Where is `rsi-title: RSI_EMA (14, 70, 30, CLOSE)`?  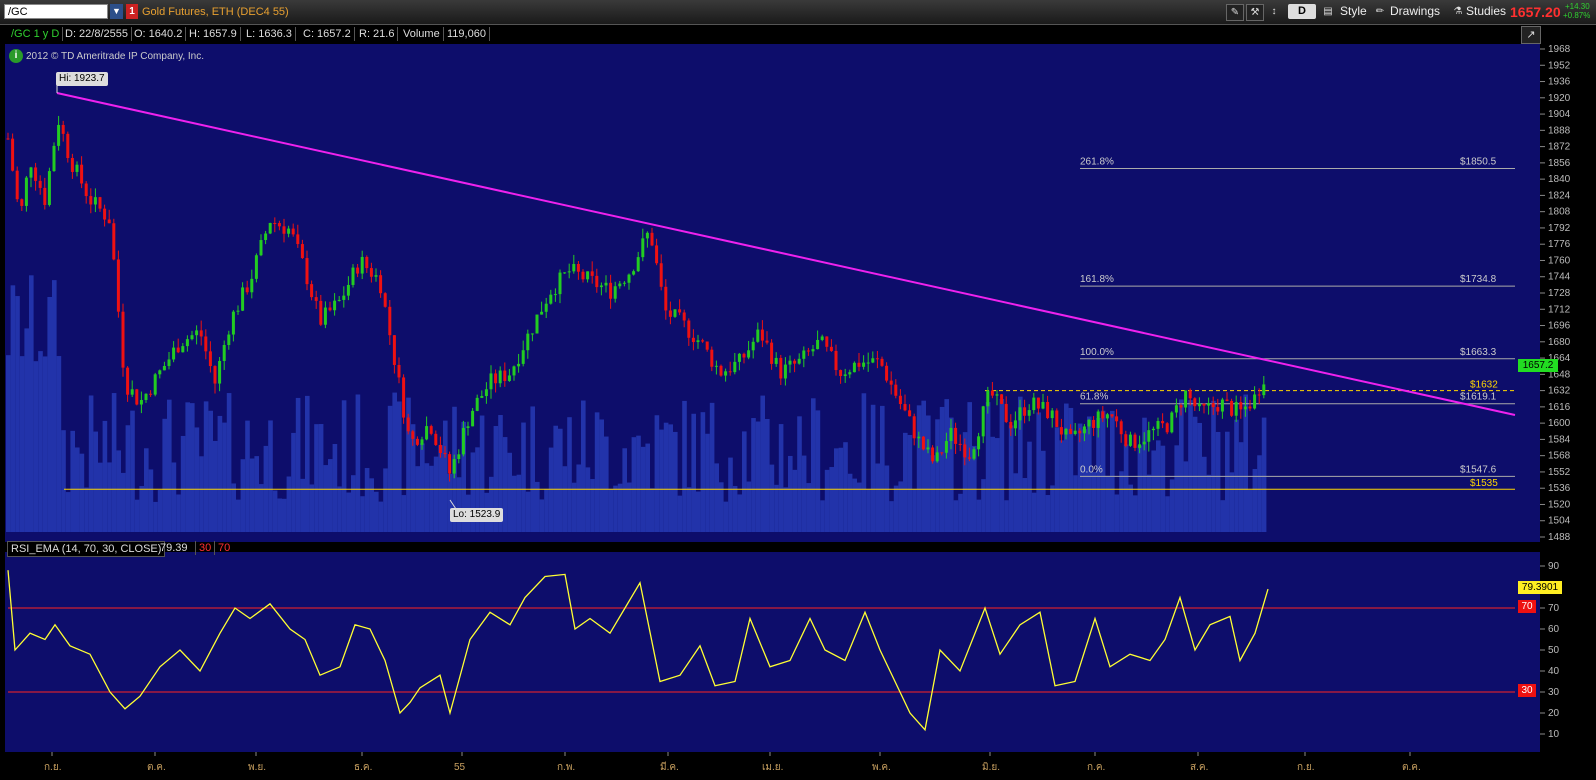 rsi-title: RSI_EMA (14, 70, 30, CLOSE) is located at coordinates (86, 549).